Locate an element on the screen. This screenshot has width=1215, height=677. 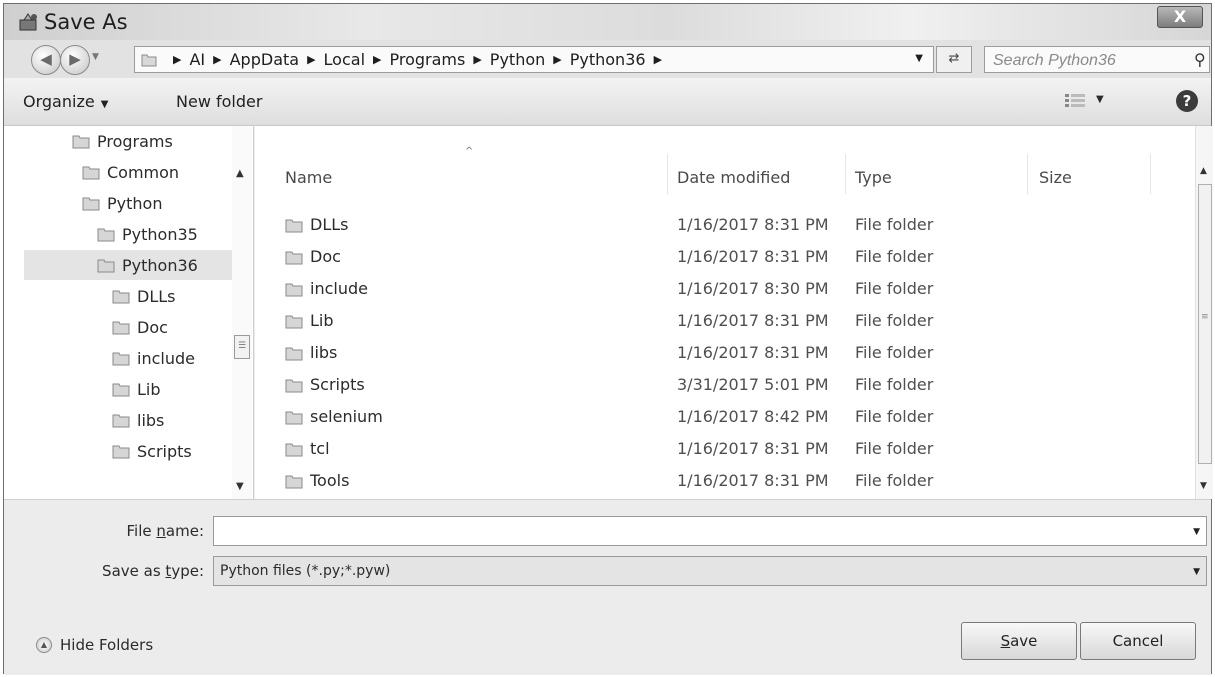
save-button: Save is located at coordinates (1019, 641).